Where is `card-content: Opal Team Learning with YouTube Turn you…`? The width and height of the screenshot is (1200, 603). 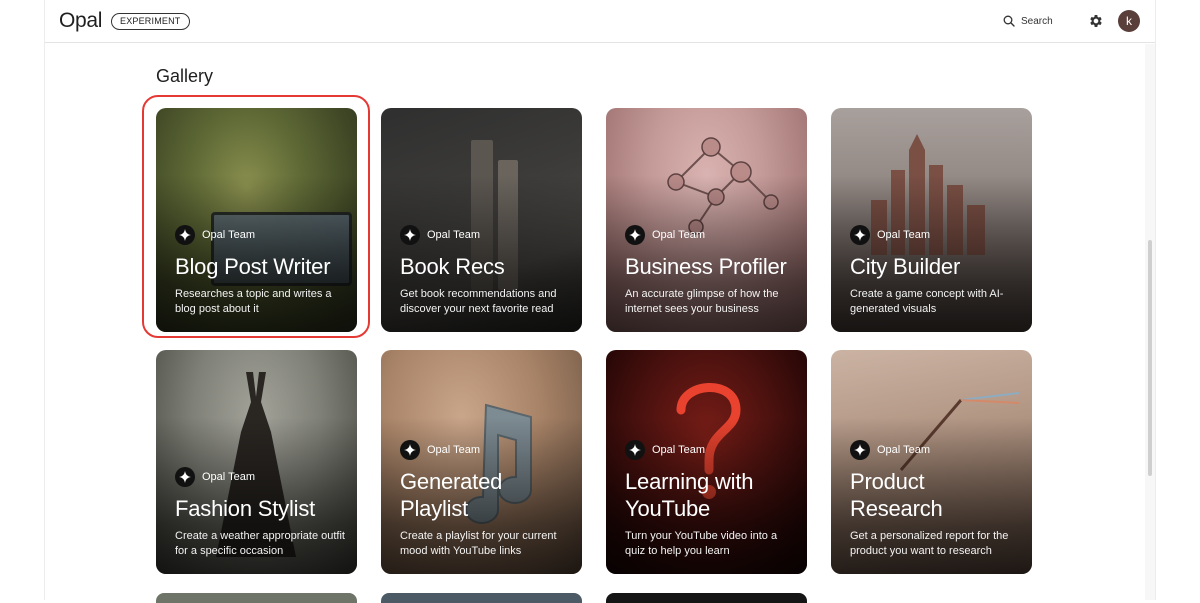
card-content: Opal Team Learning with YouTube Turn you… is located at coordinates (710, 499).